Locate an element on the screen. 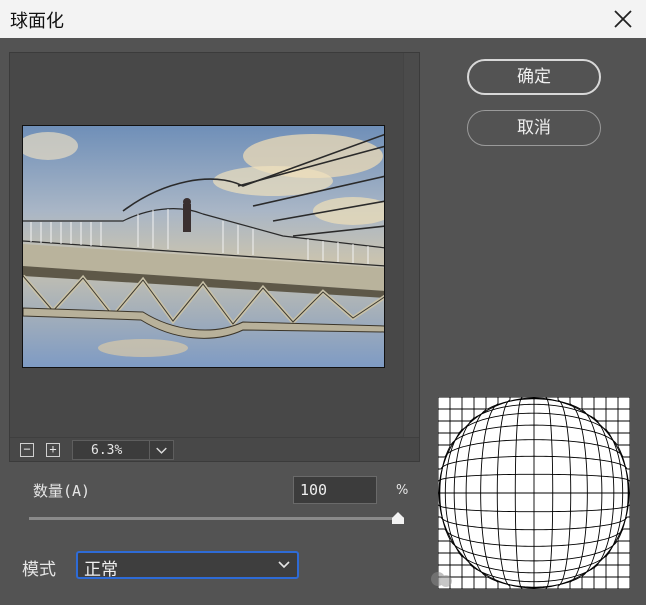  preview-scrollbar is located at coordinates (411, 246).